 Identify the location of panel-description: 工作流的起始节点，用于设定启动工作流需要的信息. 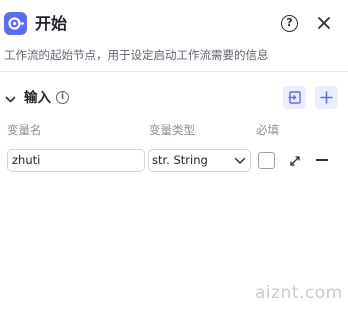
(136, 55).